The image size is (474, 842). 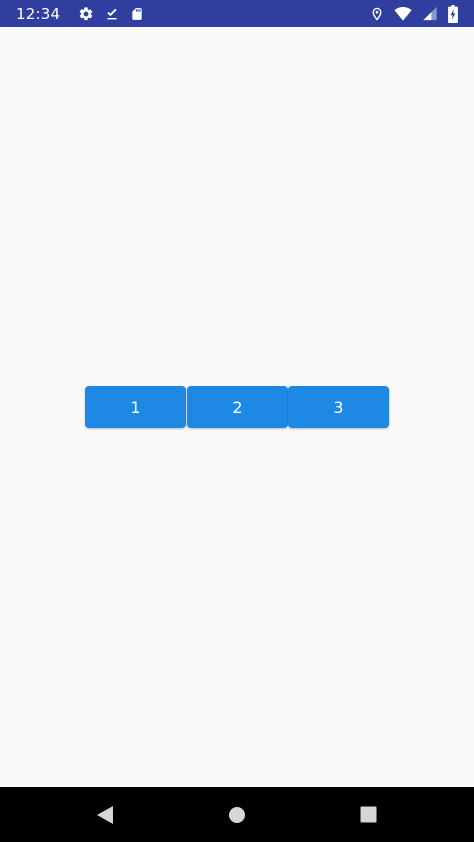 I want to click on segmented-button-group: 1 2 3, so click(x=237, y=407).